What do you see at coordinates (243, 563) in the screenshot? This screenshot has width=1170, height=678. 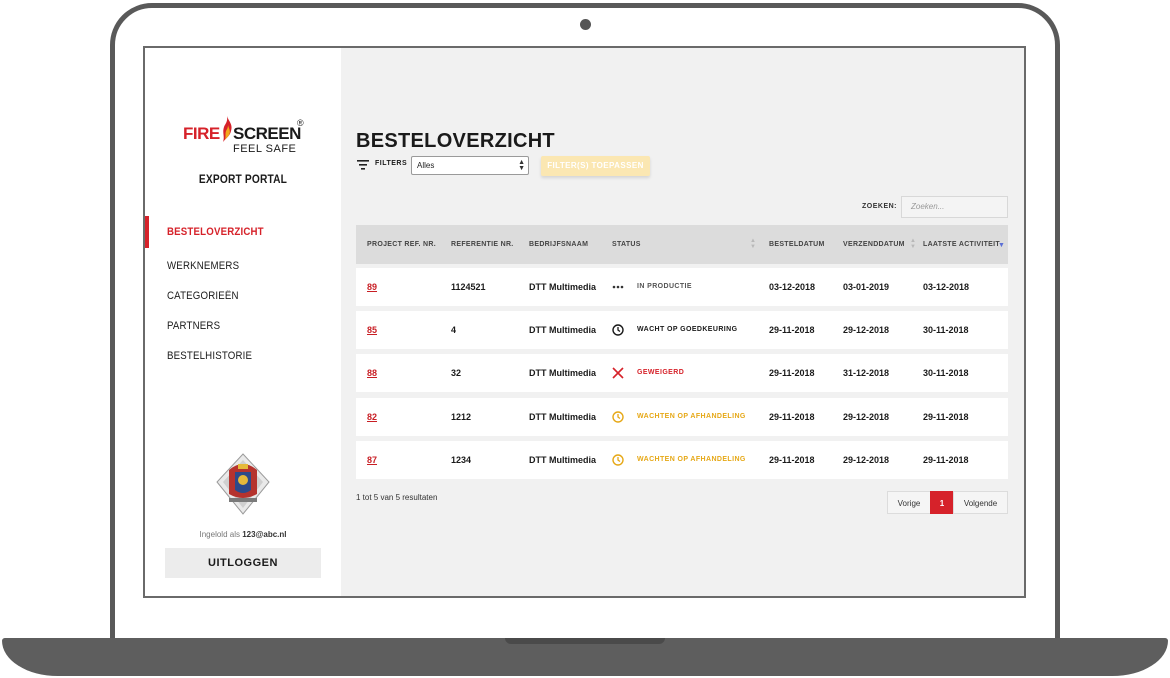 I see `logout-button: UITLOGGEN` at bounding box center [243, 563].